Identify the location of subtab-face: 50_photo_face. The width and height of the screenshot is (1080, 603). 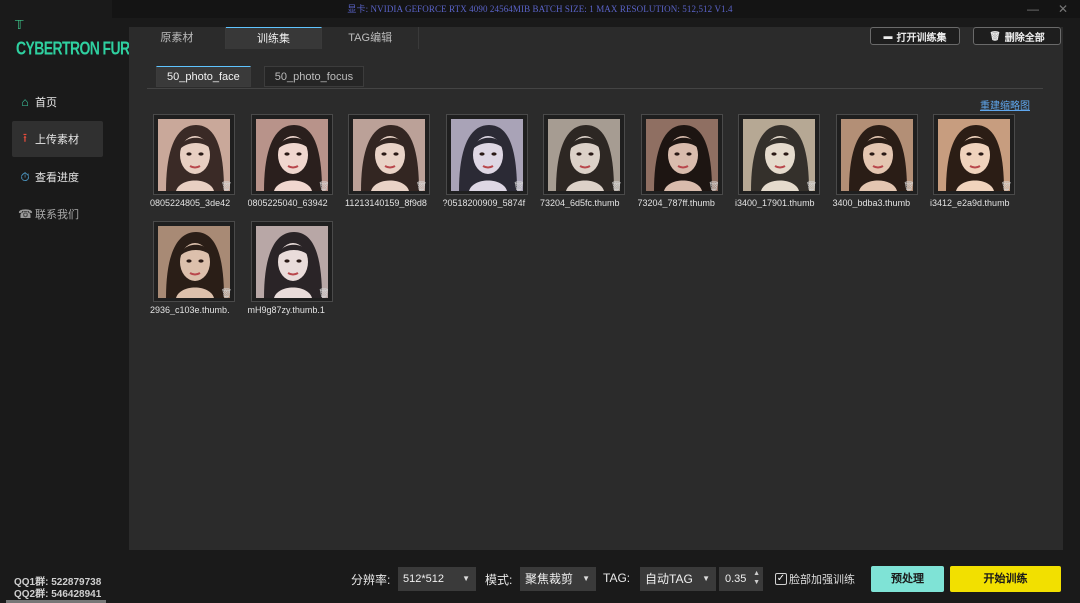
(203, 76).